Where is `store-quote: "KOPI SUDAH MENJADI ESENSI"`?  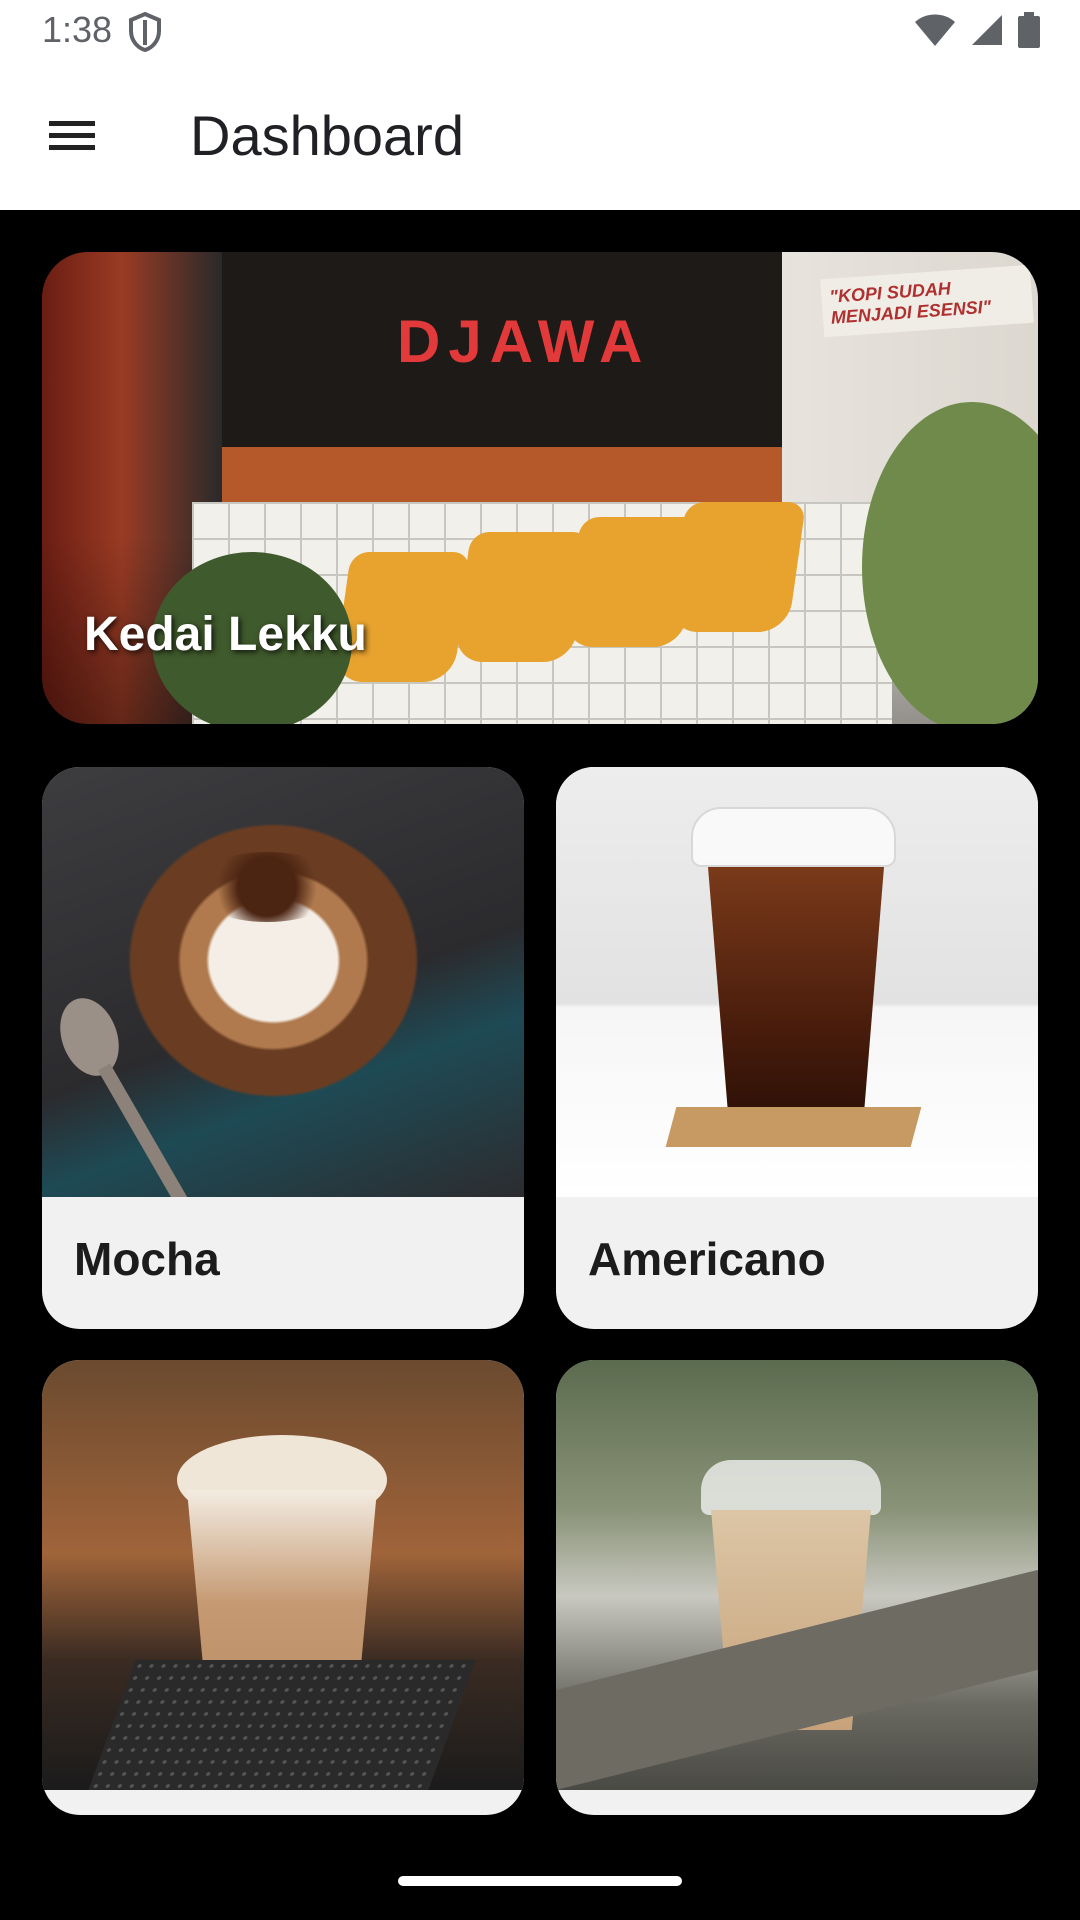 store-quote: "KOPI SUDAH MENJADI ESENSI" is located at coordinates (927, 301).